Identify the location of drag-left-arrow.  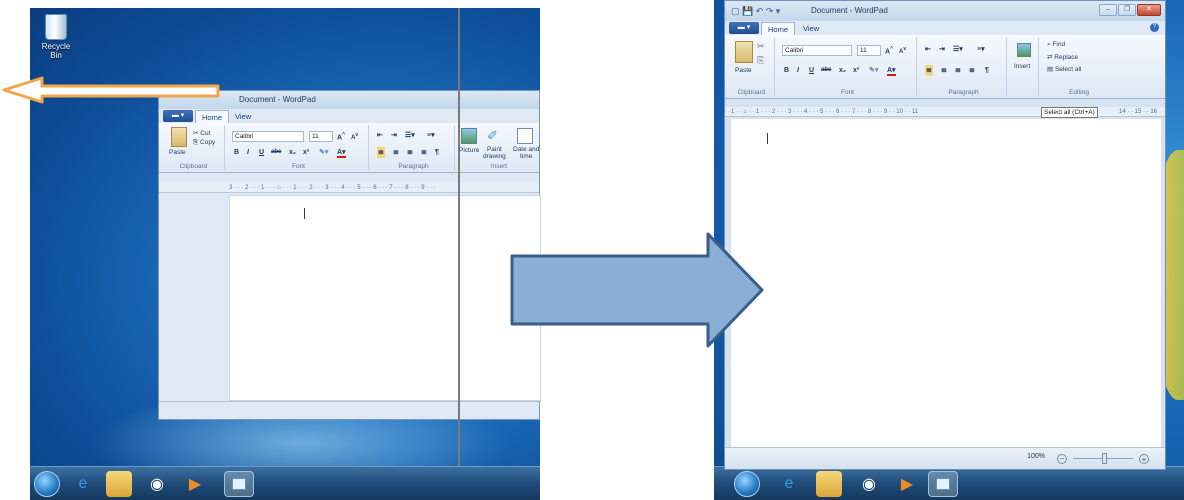
(111, 90).